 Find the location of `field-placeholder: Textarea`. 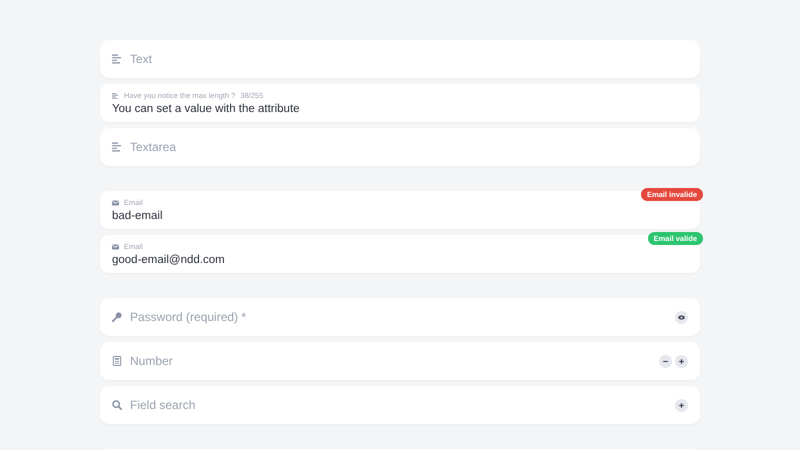

field-placeholder: Textarea is located at coordinates (153, 147).